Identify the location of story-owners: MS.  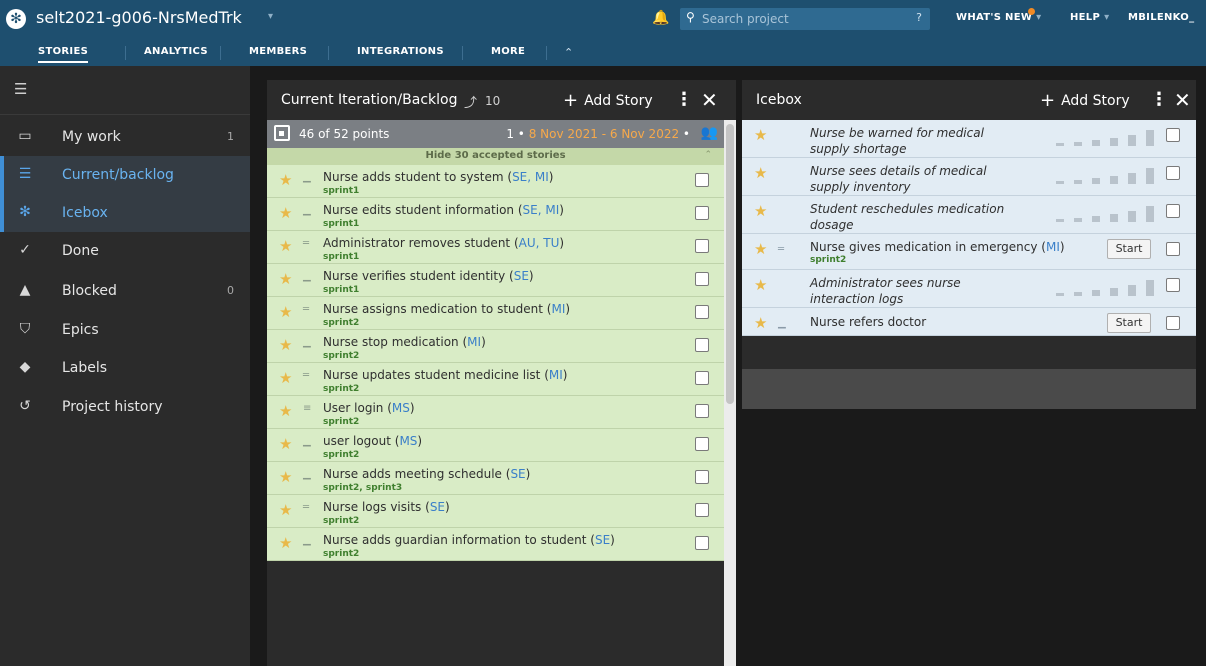
(408, 441).